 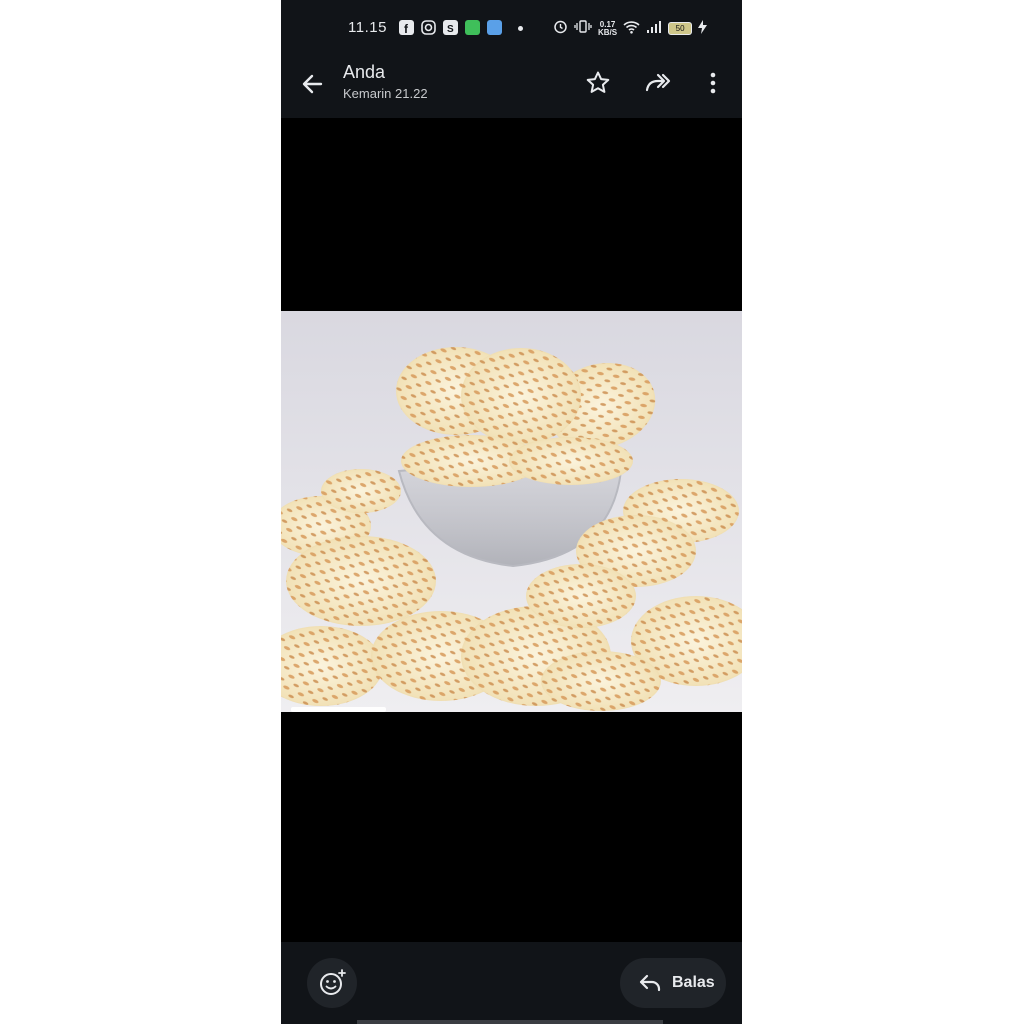 What do you see at coordinates (654, 29) in the screenshot?
I see `signal-icon` at bounding box center [654, 29].